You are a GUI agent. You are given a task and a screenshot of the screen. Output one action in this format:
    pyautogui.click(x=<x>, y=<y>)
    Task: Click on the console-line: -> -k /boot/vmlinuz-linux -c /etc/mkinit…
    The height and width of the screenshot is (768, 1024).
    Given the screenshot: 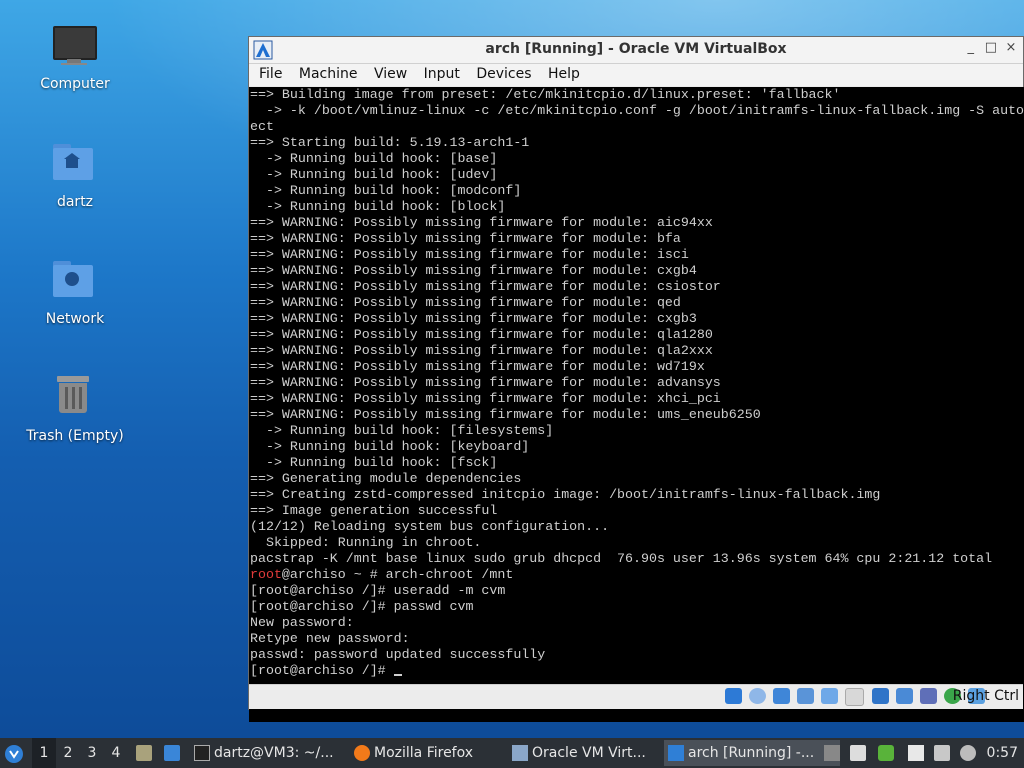 What is the action you would take?
    pyautogui.click(x=637, y=110)
    